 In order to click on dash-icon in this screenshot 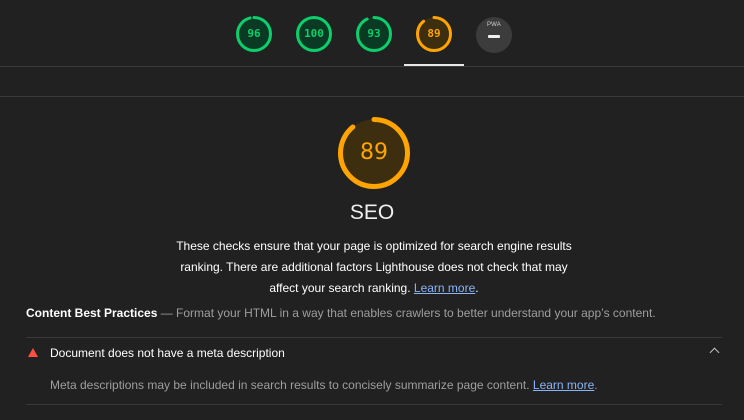, I will do `click(494, 36)`.